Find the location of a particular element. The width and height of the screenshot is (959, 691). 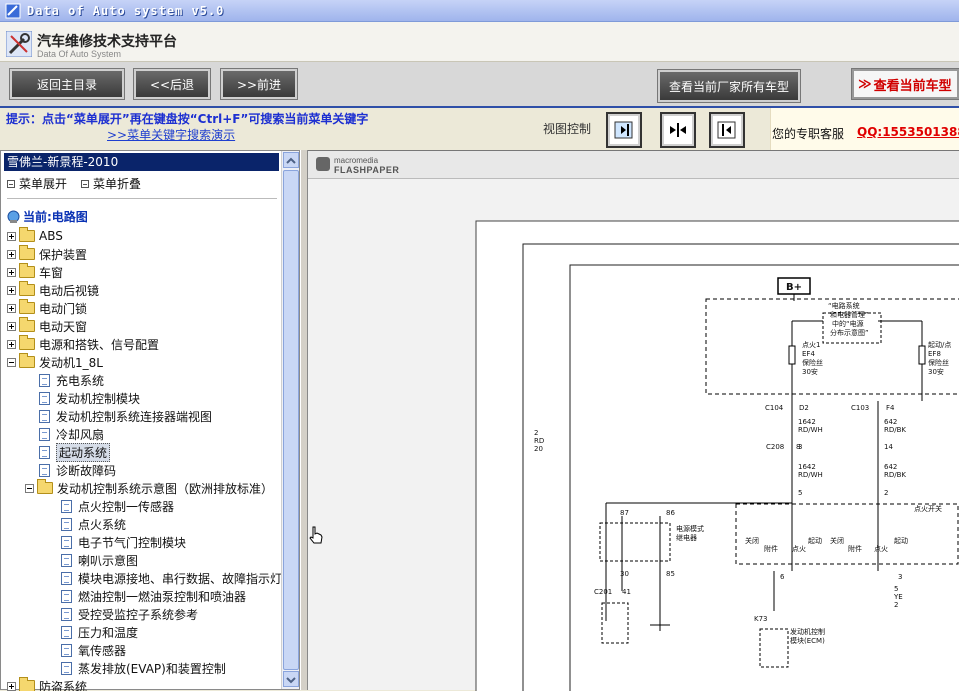

tree-item: 发动机控制系统连接器端视图 is located at coordinates (125, 416).